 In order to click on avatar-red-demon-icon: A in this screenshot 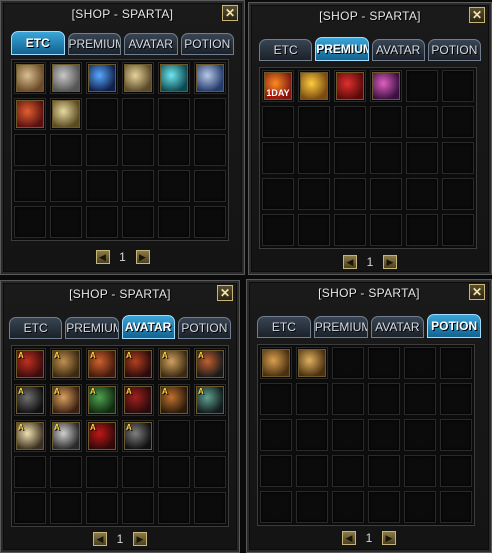, I will do `click(102, 436)`.